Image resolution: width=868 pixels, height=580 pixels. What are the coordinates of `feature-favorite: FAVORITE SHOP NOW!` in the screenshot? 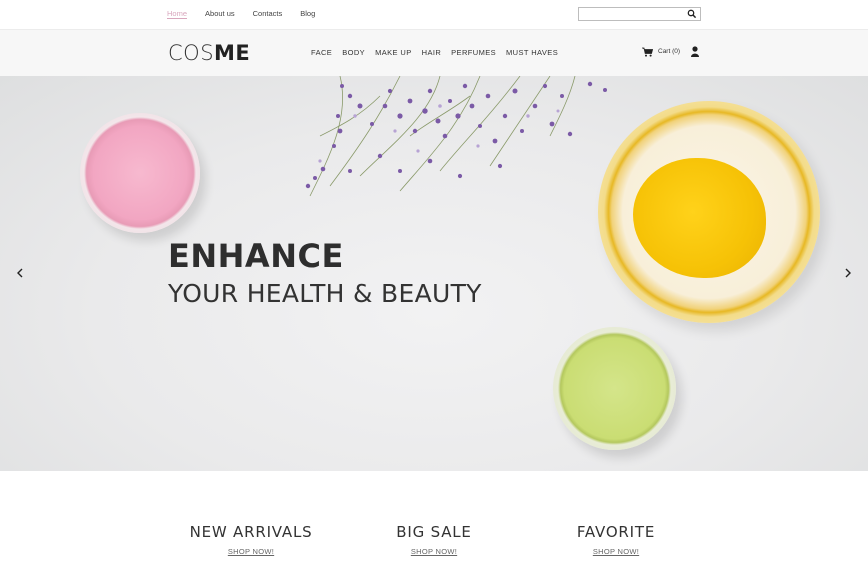 It's located at (616, 541).